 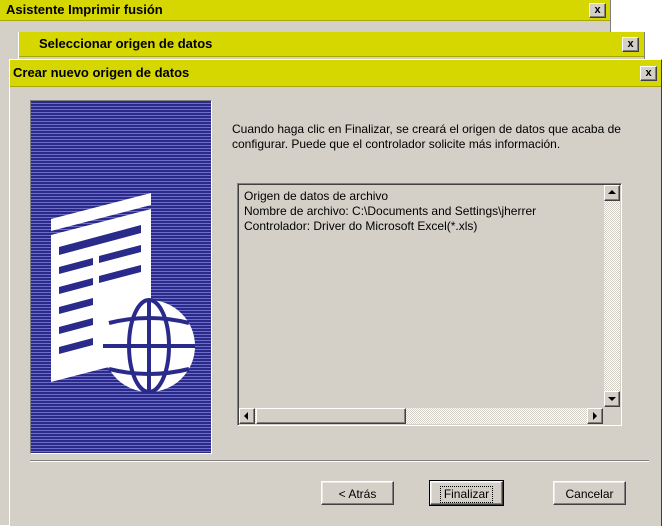 What do you see at coordinates (101, 72) in the screenshot?
I see `dialog-title: Crear nuevo origen de datos` at bounding box center [101, 72].